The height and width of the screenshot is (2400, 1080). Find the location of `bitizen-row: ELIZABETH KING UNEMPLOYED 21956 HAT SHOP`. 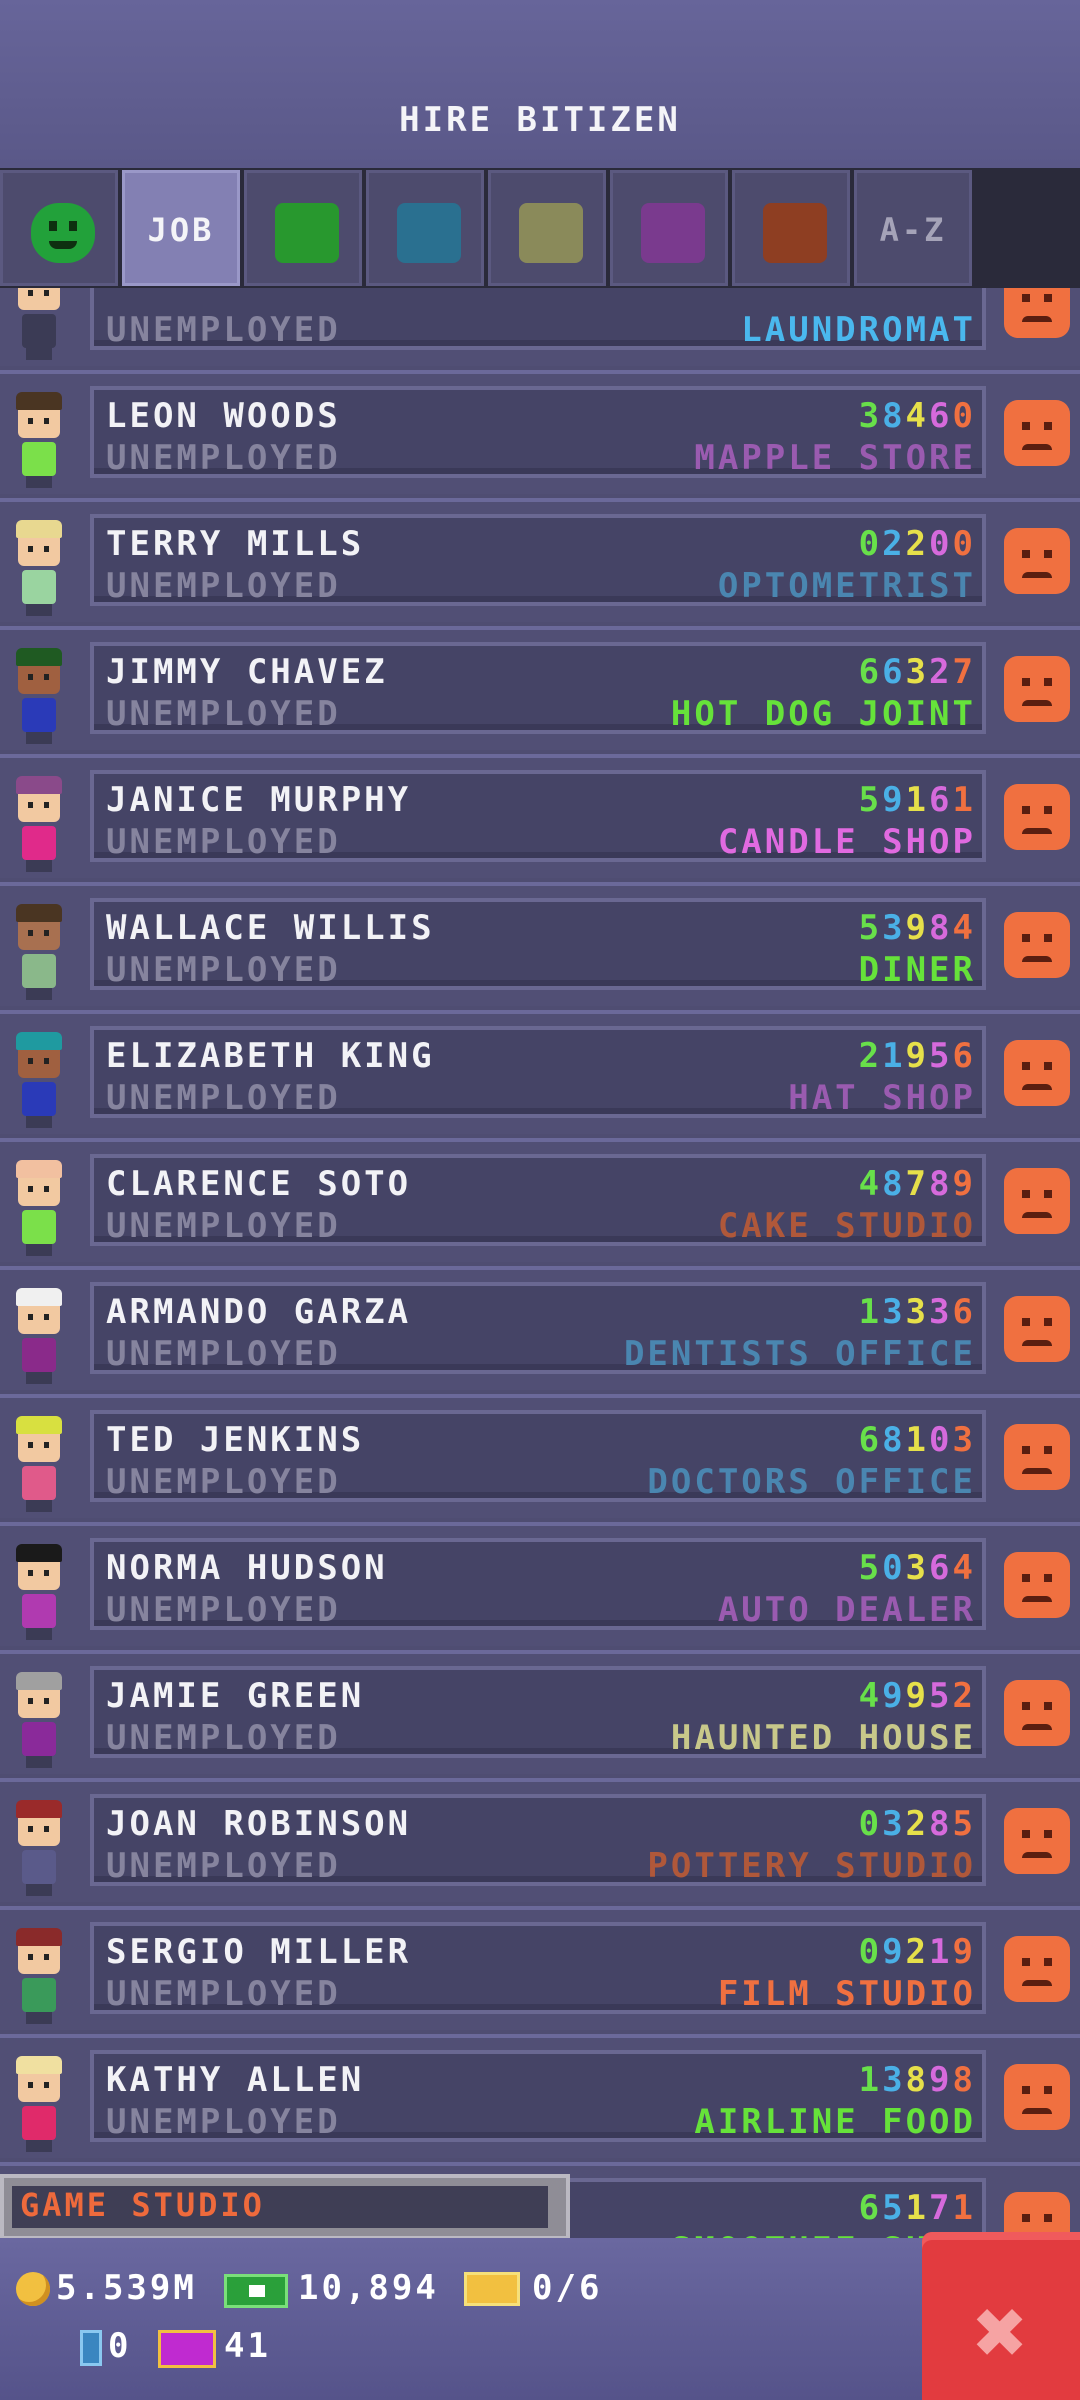

bitizen-row: ELIZABETH KING UNEMPLOYED 21956 HAT SHOP is located at coordinates (540, 1072).